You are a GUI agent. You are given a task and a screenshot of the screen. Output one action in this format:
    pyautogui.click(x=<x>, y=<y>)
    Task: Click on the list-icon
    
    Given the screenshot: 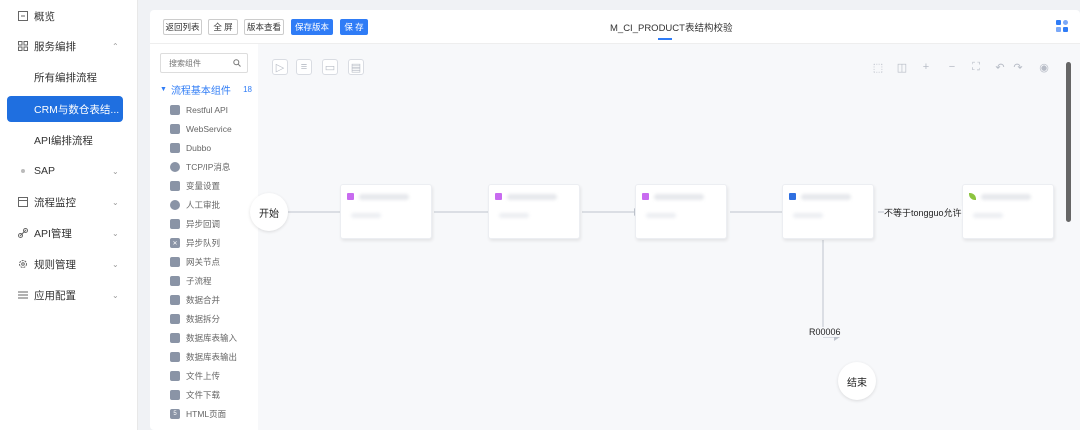 What is the action you would take?
    pyautogui.click(x=23, y=295)
    